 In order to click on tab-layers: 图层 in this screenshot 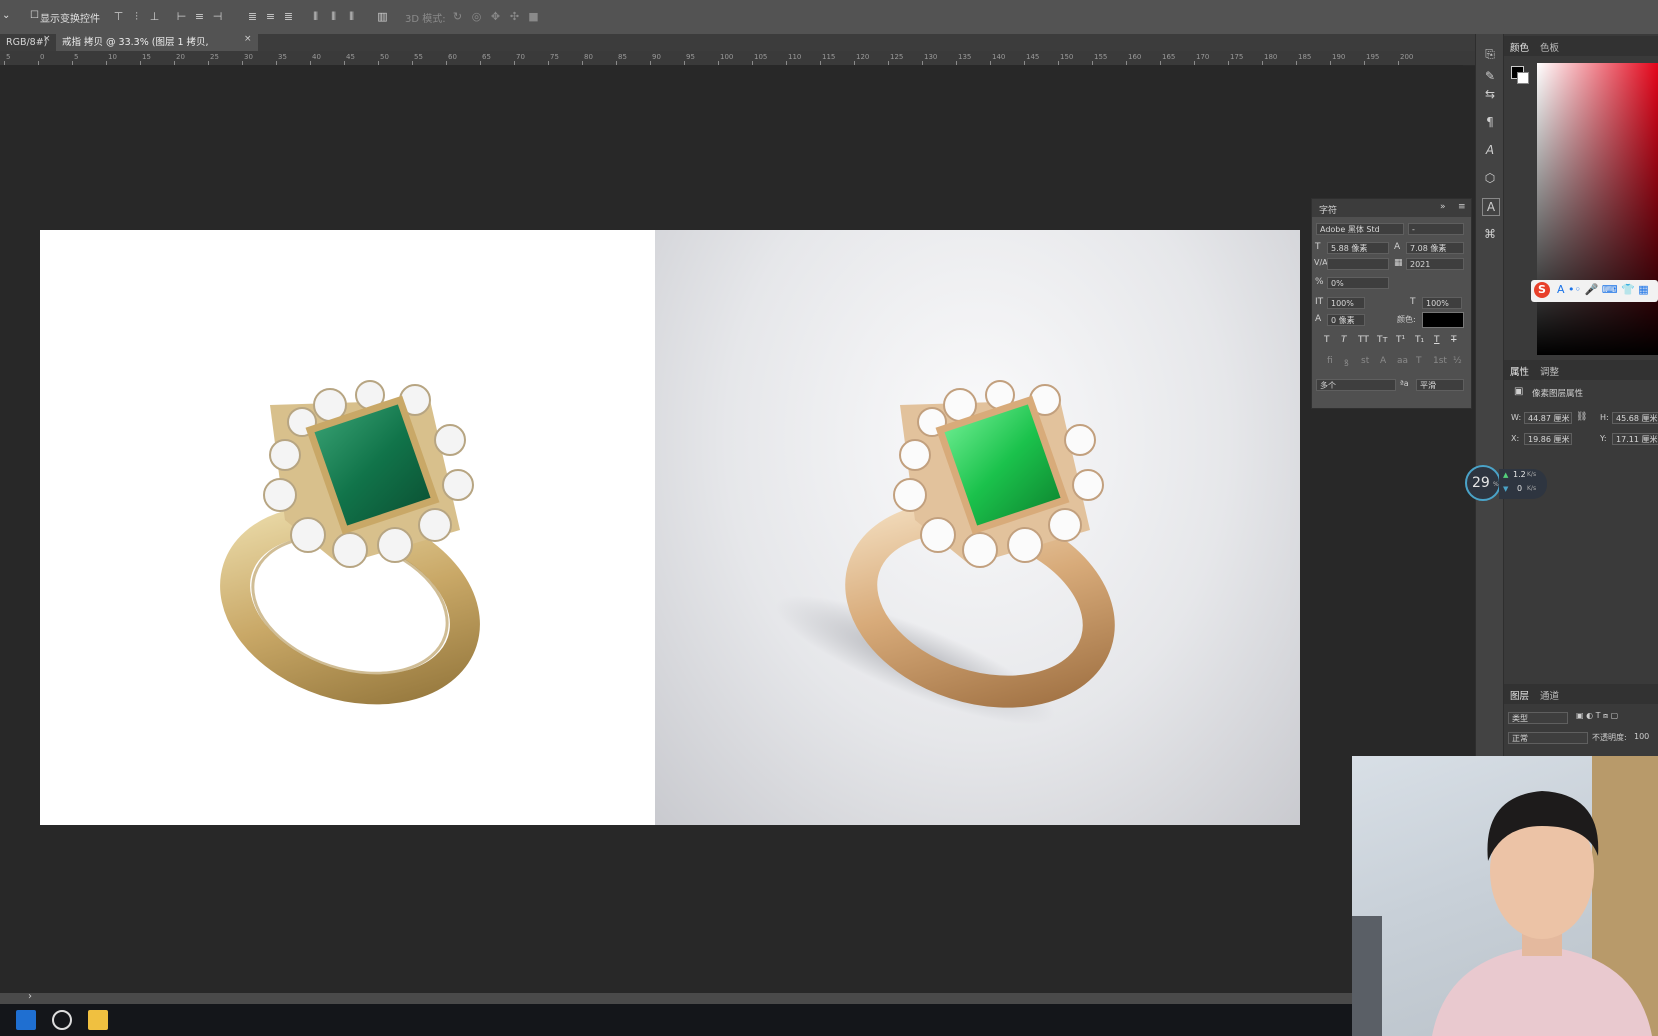, I will do `click(1519, 695)`.